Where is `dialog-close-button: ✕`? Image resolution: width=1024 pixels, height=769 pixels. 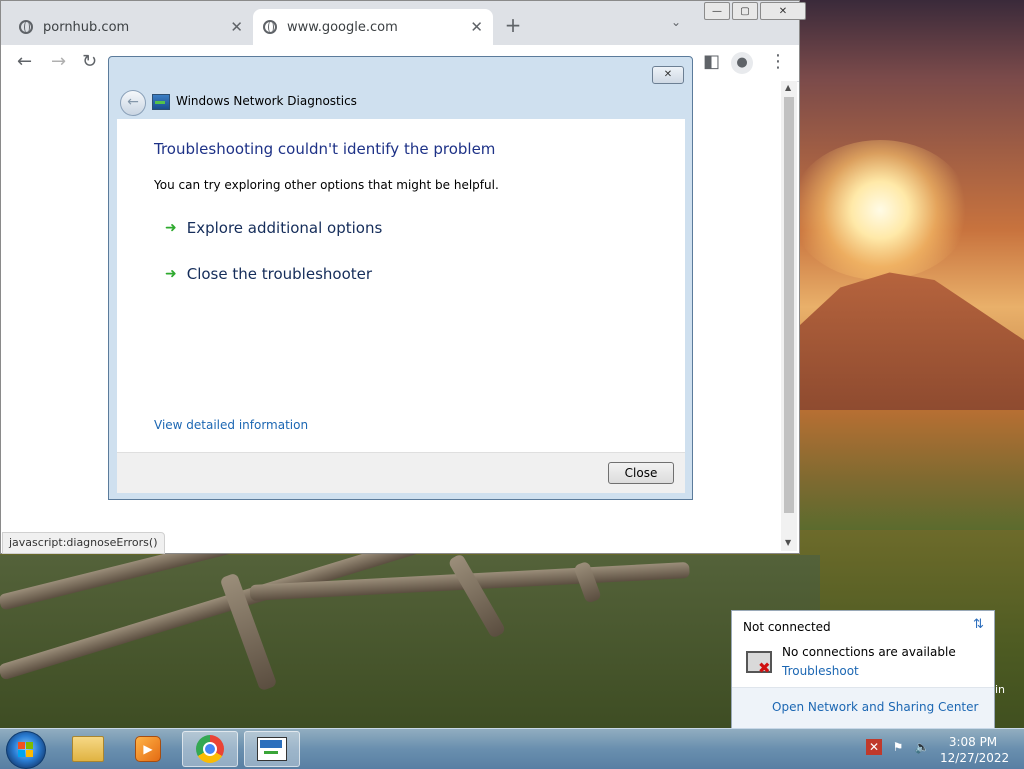 dialog-close-button: ✕ is located at coordinates (668, 75).